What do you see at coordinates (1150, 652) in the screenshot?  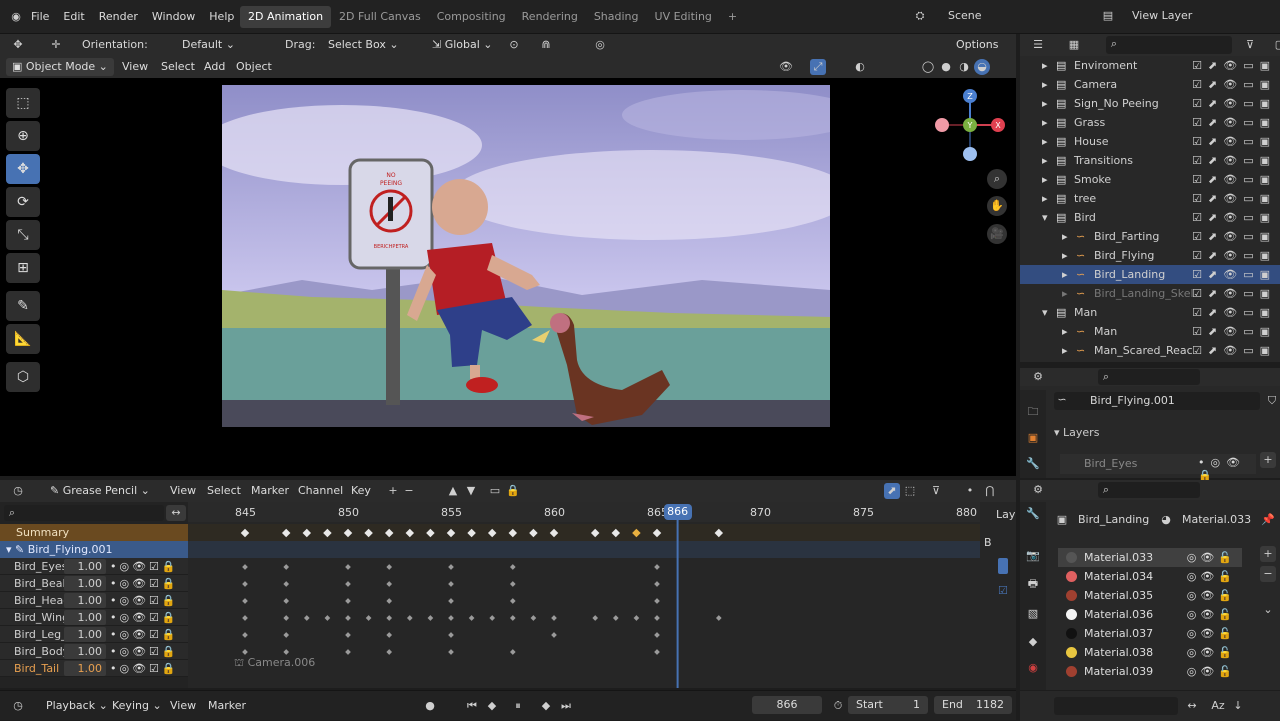 I see `material-slot: Material.038 ◎👁🔓` at bounding box center [1150, 652].